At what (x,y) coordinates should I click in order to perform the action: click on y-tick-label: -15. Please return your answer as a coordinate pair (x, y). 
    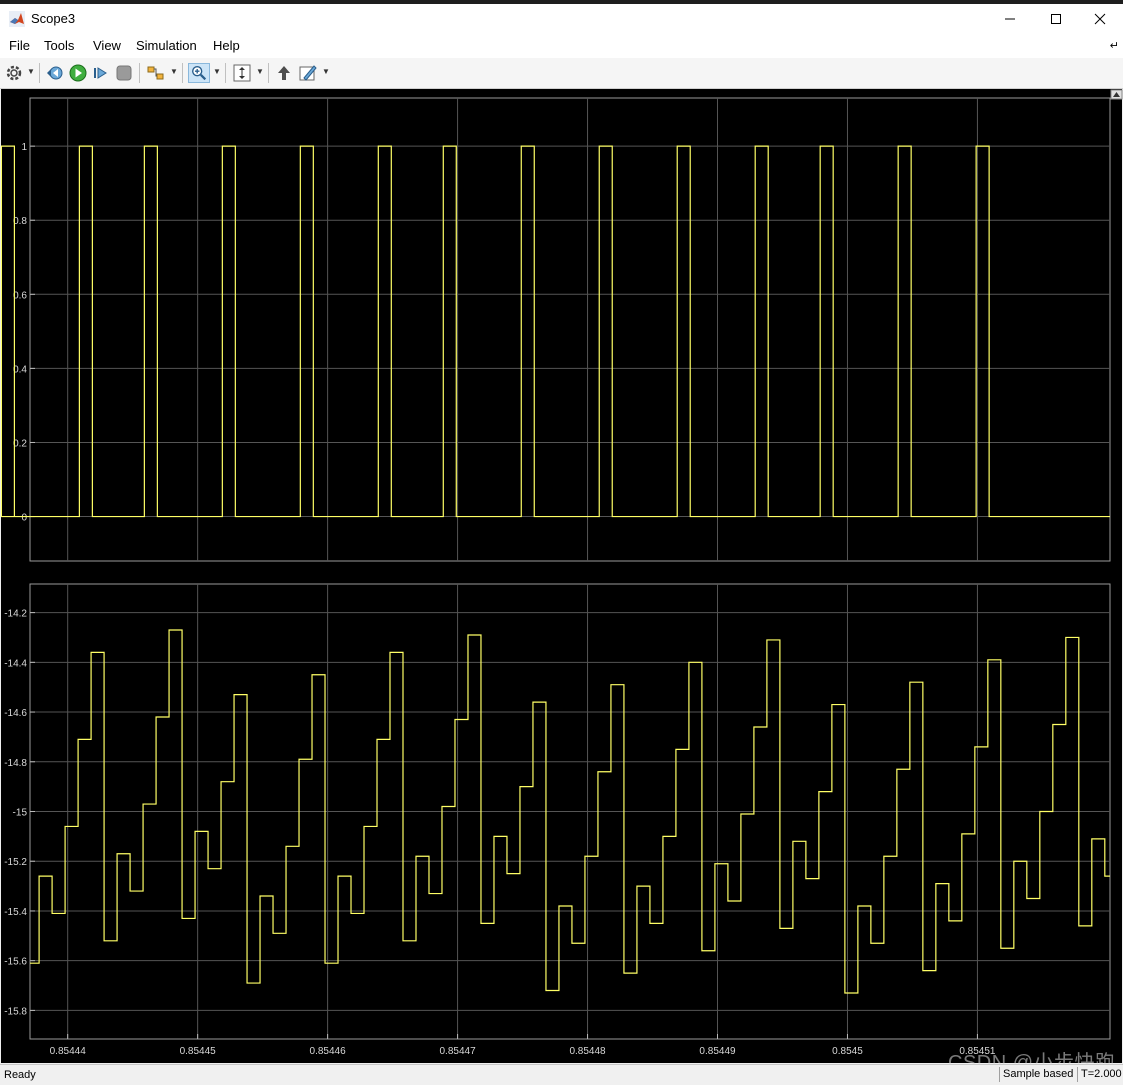
    Looking at the image, I should click on (20, 813).